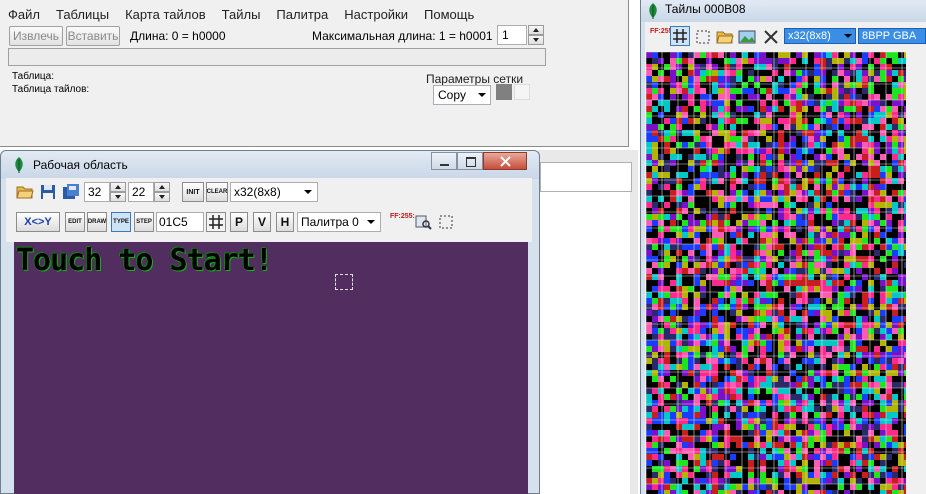 The height and width of the screenshot is (494, 926). What do you see at coordinates (449, 14) in the screenshot?
I see `menu-help: Помощь` at bounding box center [449, 14].